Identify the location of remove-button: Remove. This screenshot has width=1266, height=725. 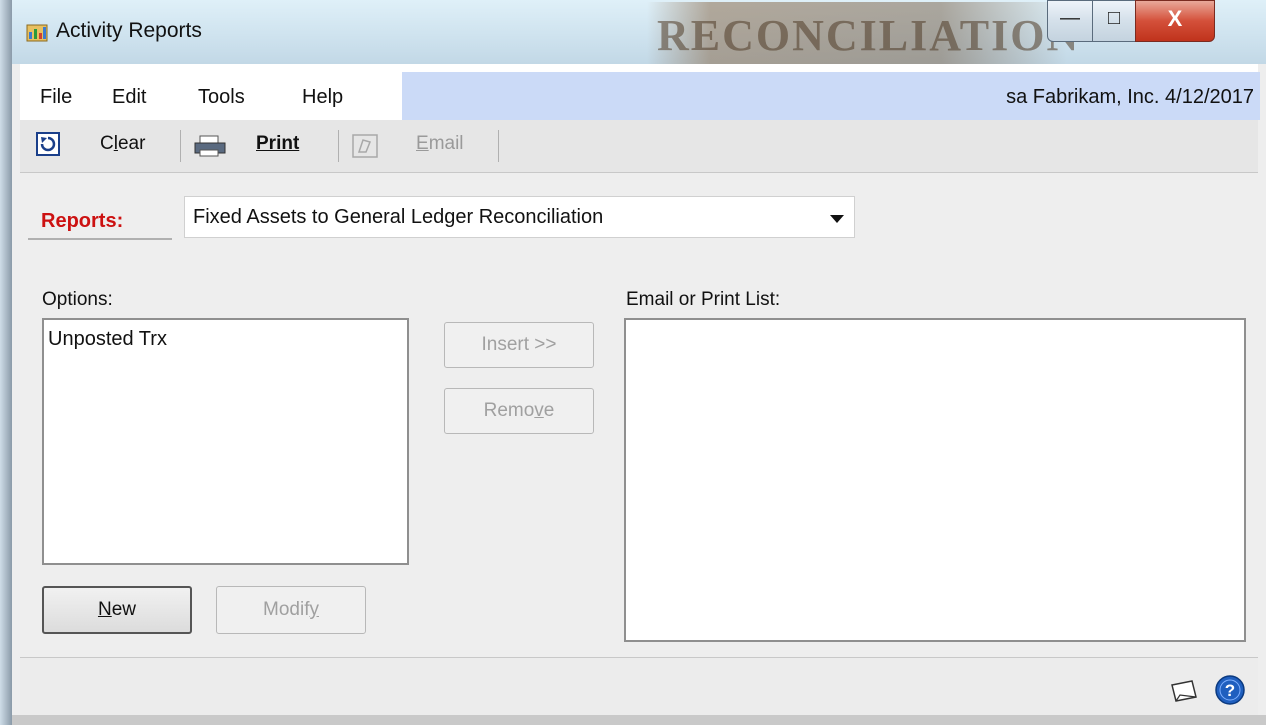
(519, 411).